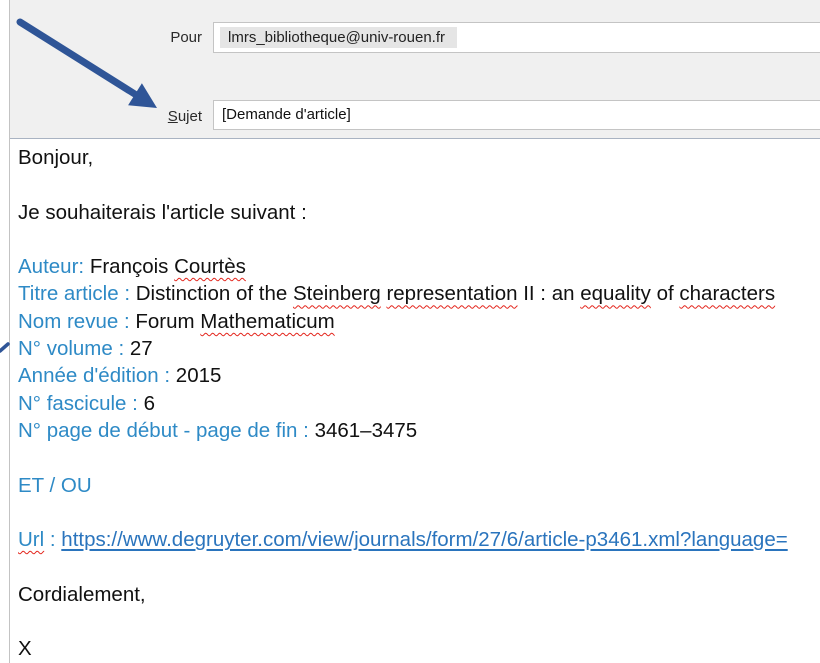 The width and height of the screenshot is (820, 663). What do you see at coordinates (452, 294) in the screenshot?
I see `field-value-part-misspelled: representation` at bounding box center [452, 294].